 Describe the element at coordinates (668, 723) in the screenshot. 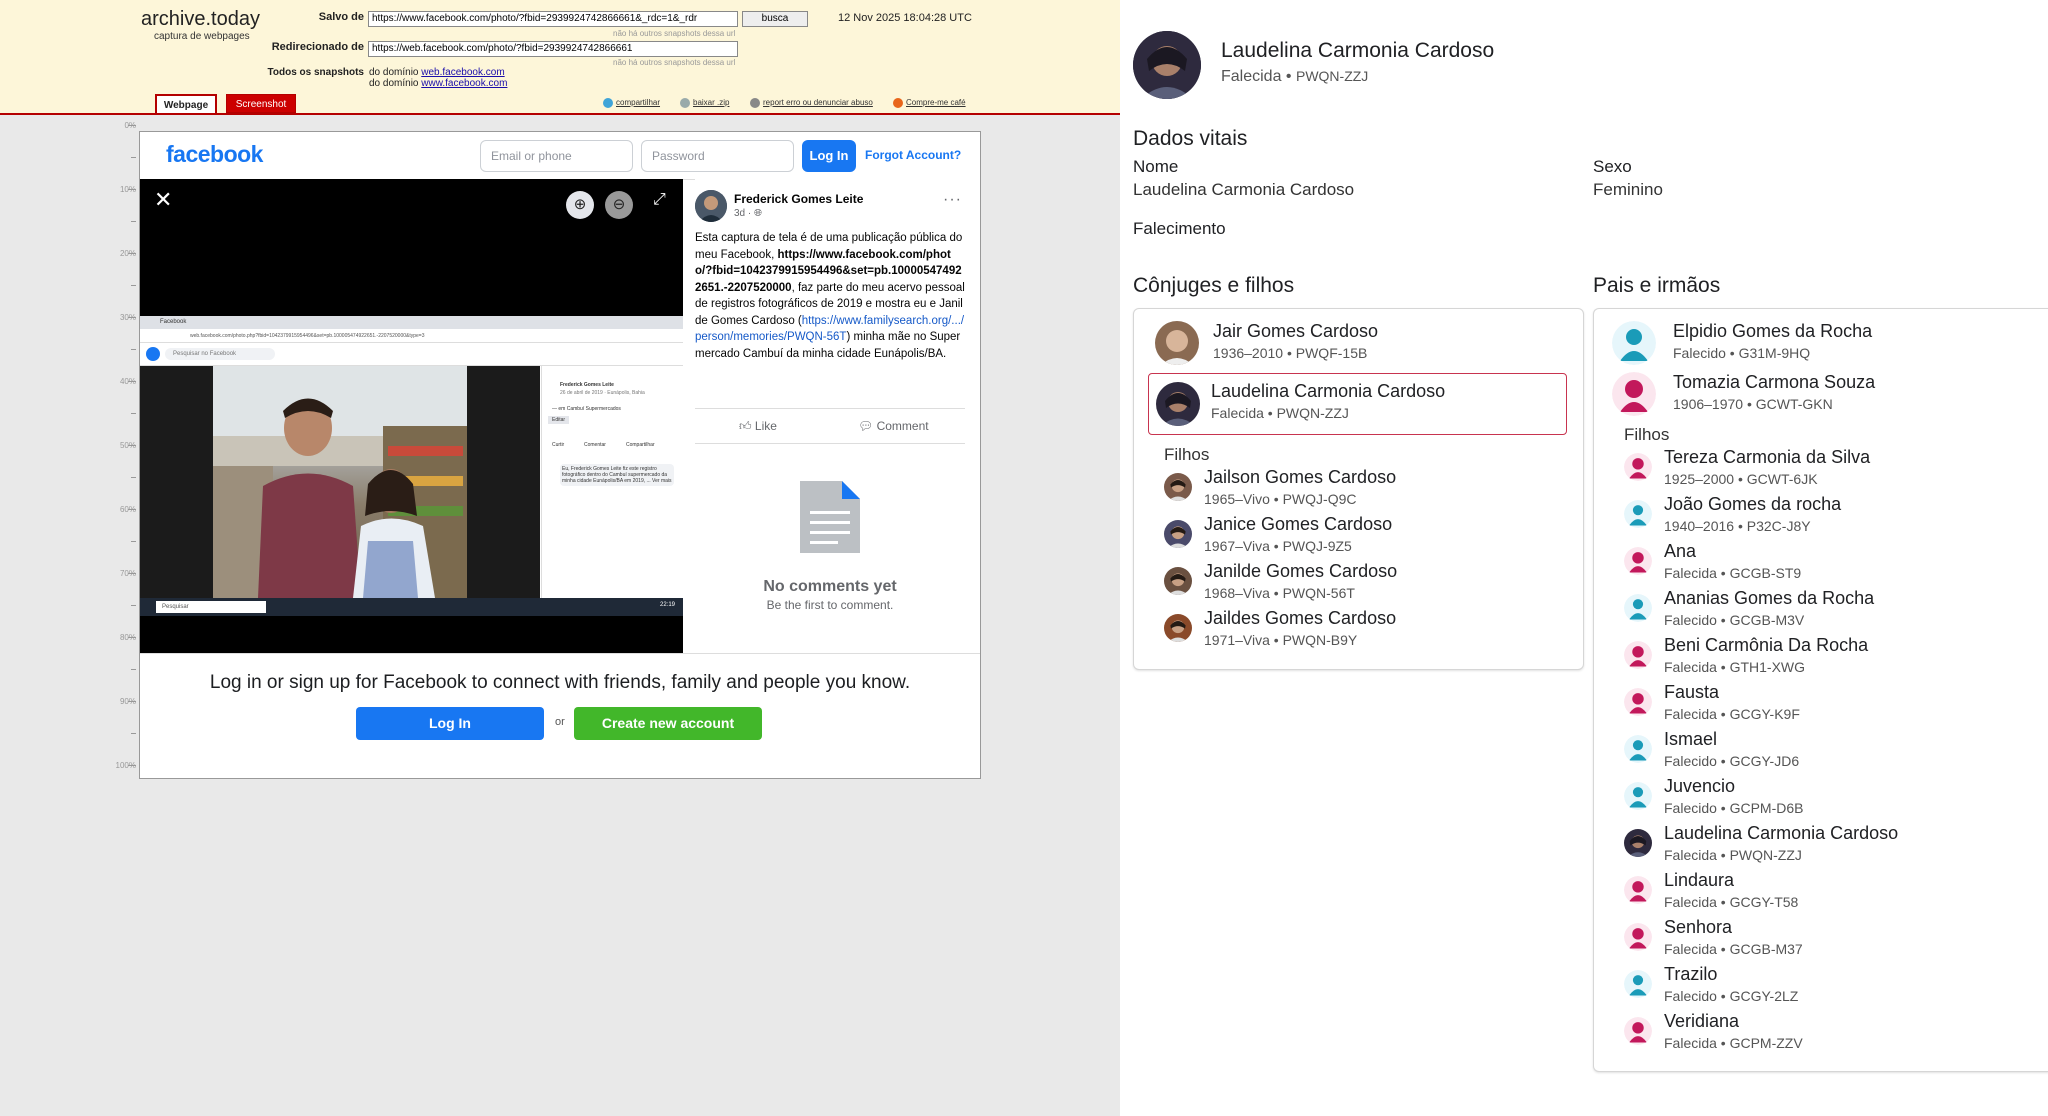

I see `create-account-button: Create new account` at that location.